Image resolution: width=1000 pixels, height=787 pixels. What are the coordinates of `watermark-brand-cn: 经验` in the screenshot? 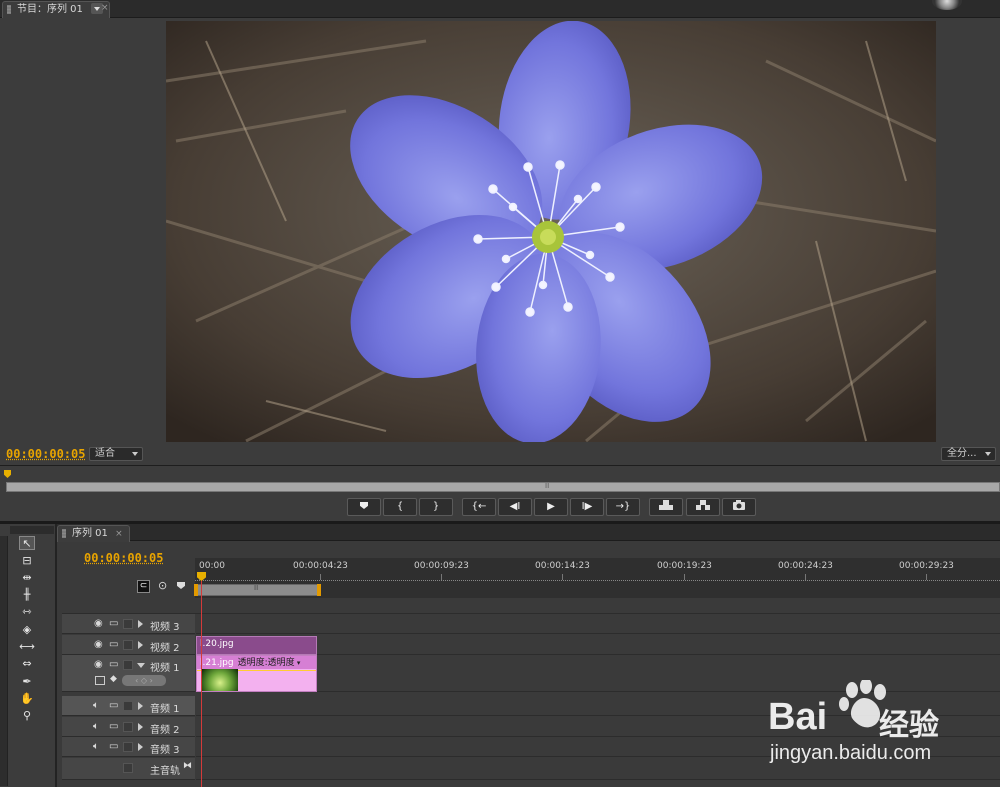 It's located at (909, 725).